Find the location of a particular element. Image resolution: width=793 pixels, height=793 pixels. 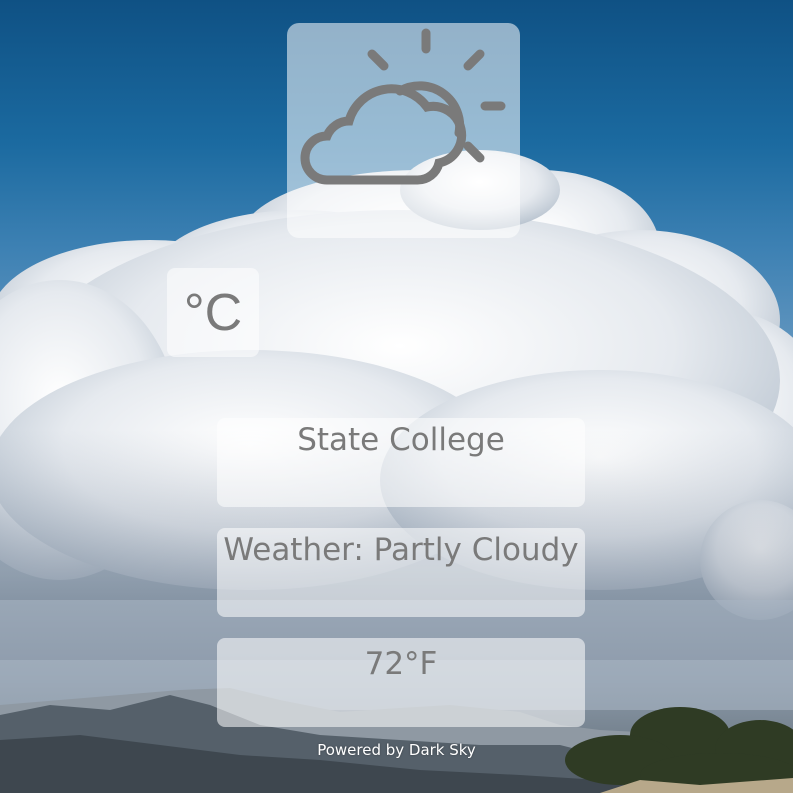

temperature-panel: 72°F is located at coordinates (401, 682).